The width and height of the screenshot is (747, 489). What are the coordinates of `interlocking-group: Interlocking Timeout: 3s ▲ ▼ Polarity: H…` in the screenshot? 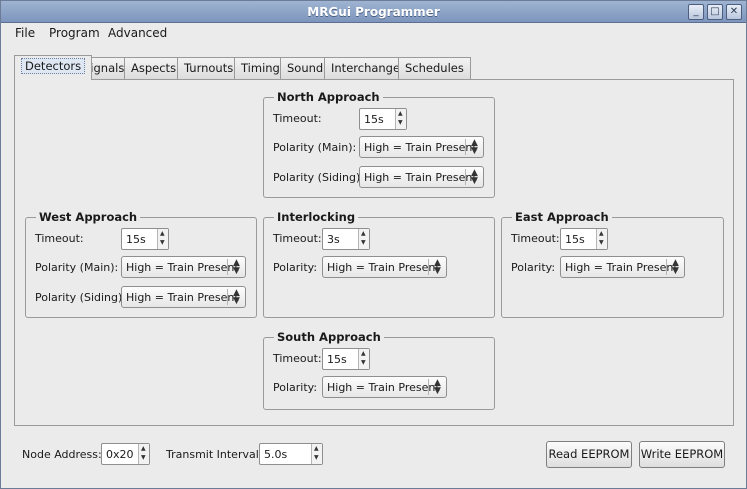 It's located at (379, 264).